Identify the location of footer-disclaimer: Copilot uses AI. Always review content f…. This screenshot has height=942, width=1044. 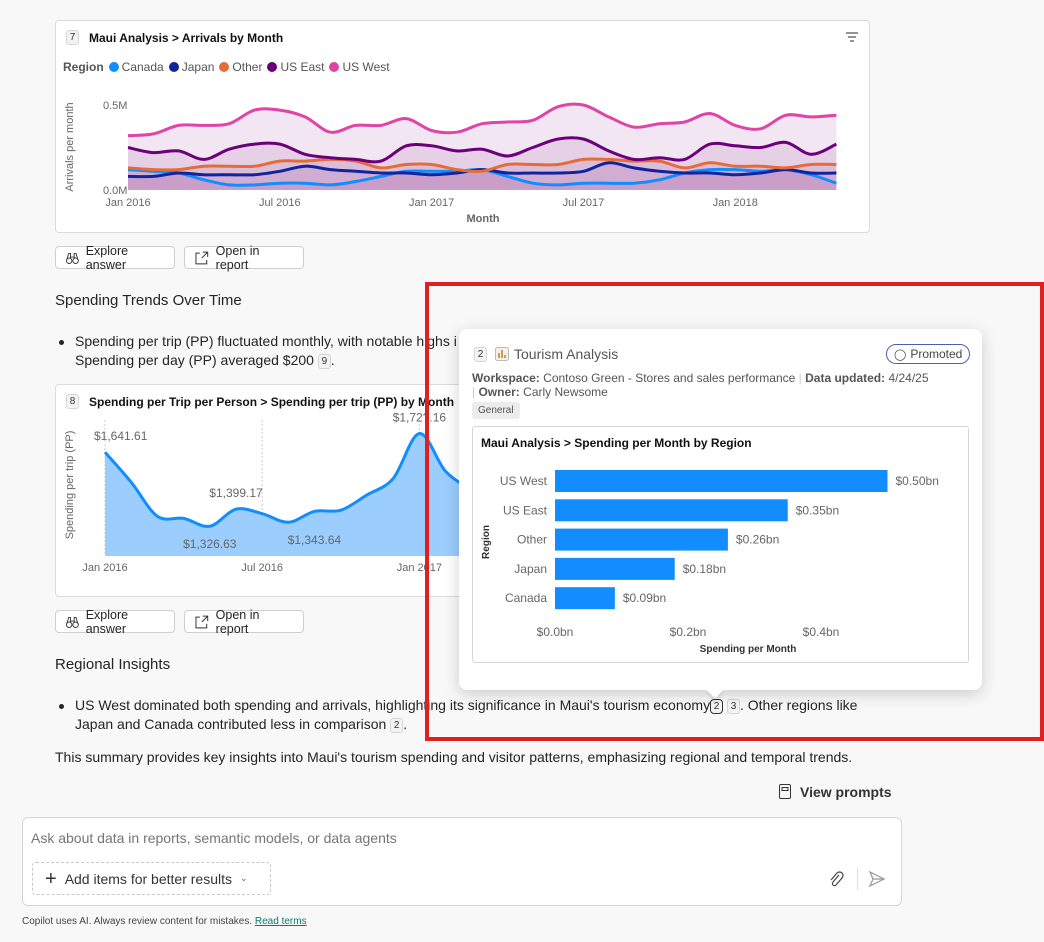
(164, 921).